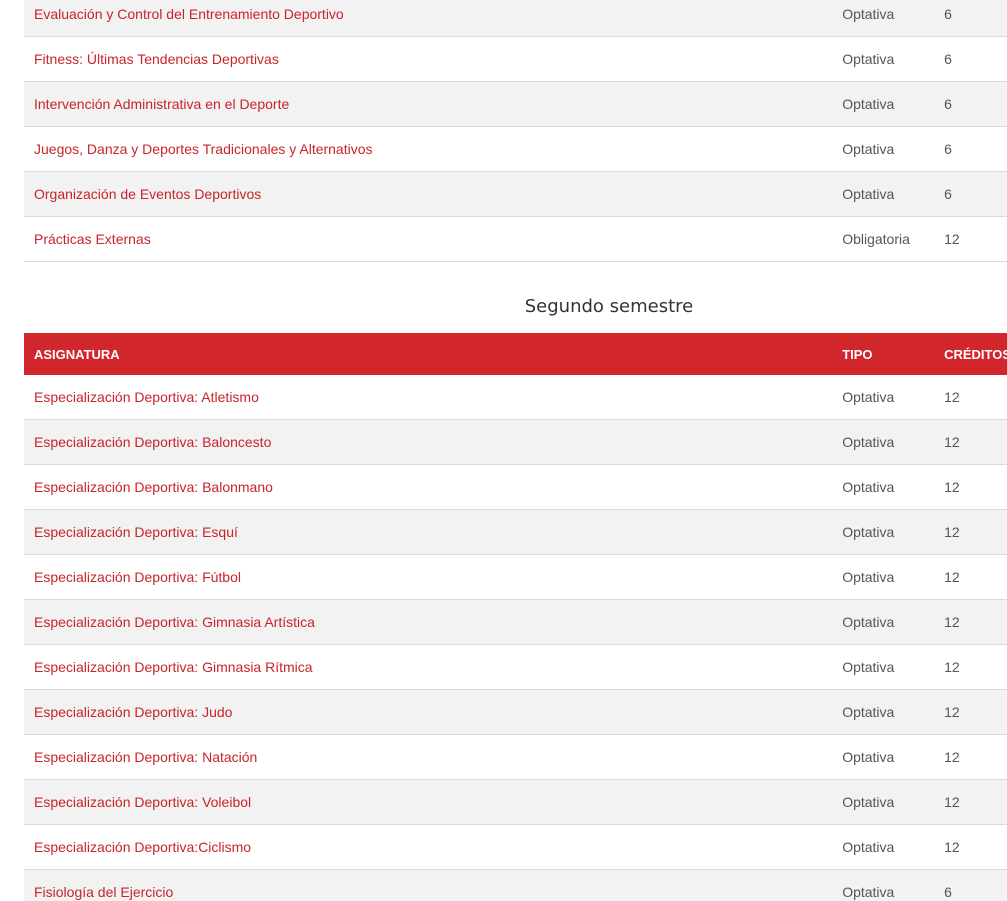  What do you see at coordinates (103, 892) in the screenshot?
I see `subject-link: Fisiología del Ejercicio` at bounding box center [103, 892].